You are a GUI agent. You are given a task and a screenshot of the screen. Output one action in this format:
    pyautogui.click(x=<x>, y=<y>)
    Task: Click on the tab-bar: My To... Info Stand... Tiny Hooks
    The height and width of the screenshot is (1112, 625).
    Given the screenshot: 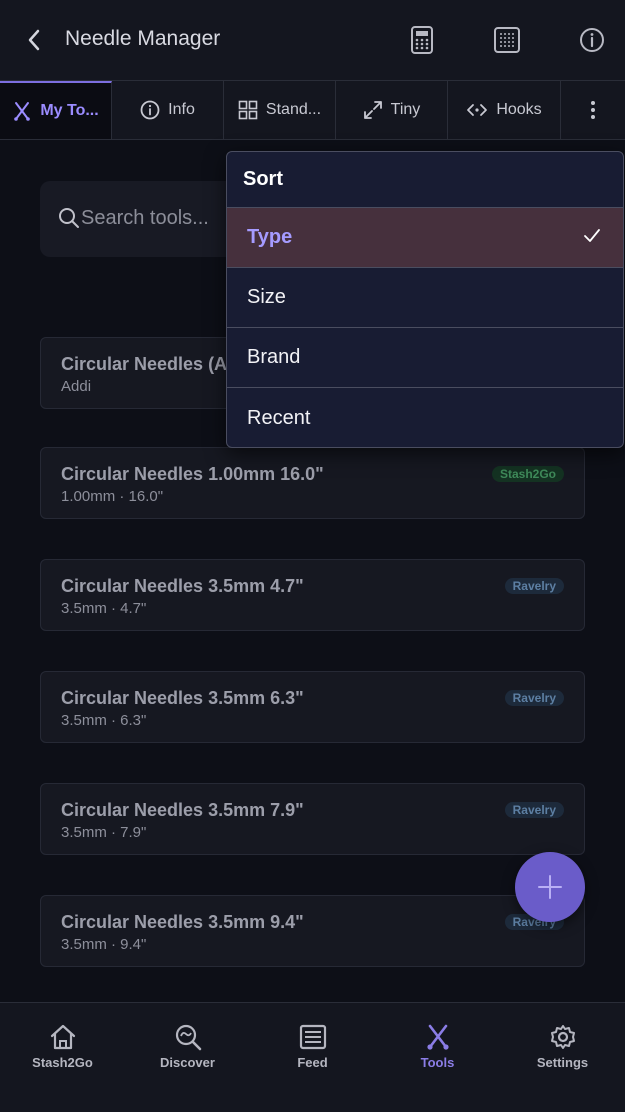 What is the action you would take?
    pyautogui.click(x=312, y=110)
    